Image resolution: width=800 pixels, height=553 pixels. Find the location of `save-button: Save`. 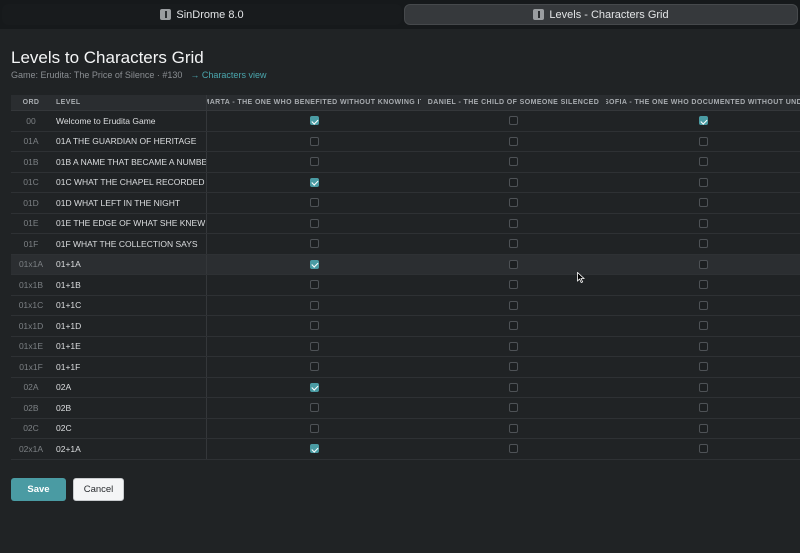

save-button: Save is located at coordinates (38, 489).